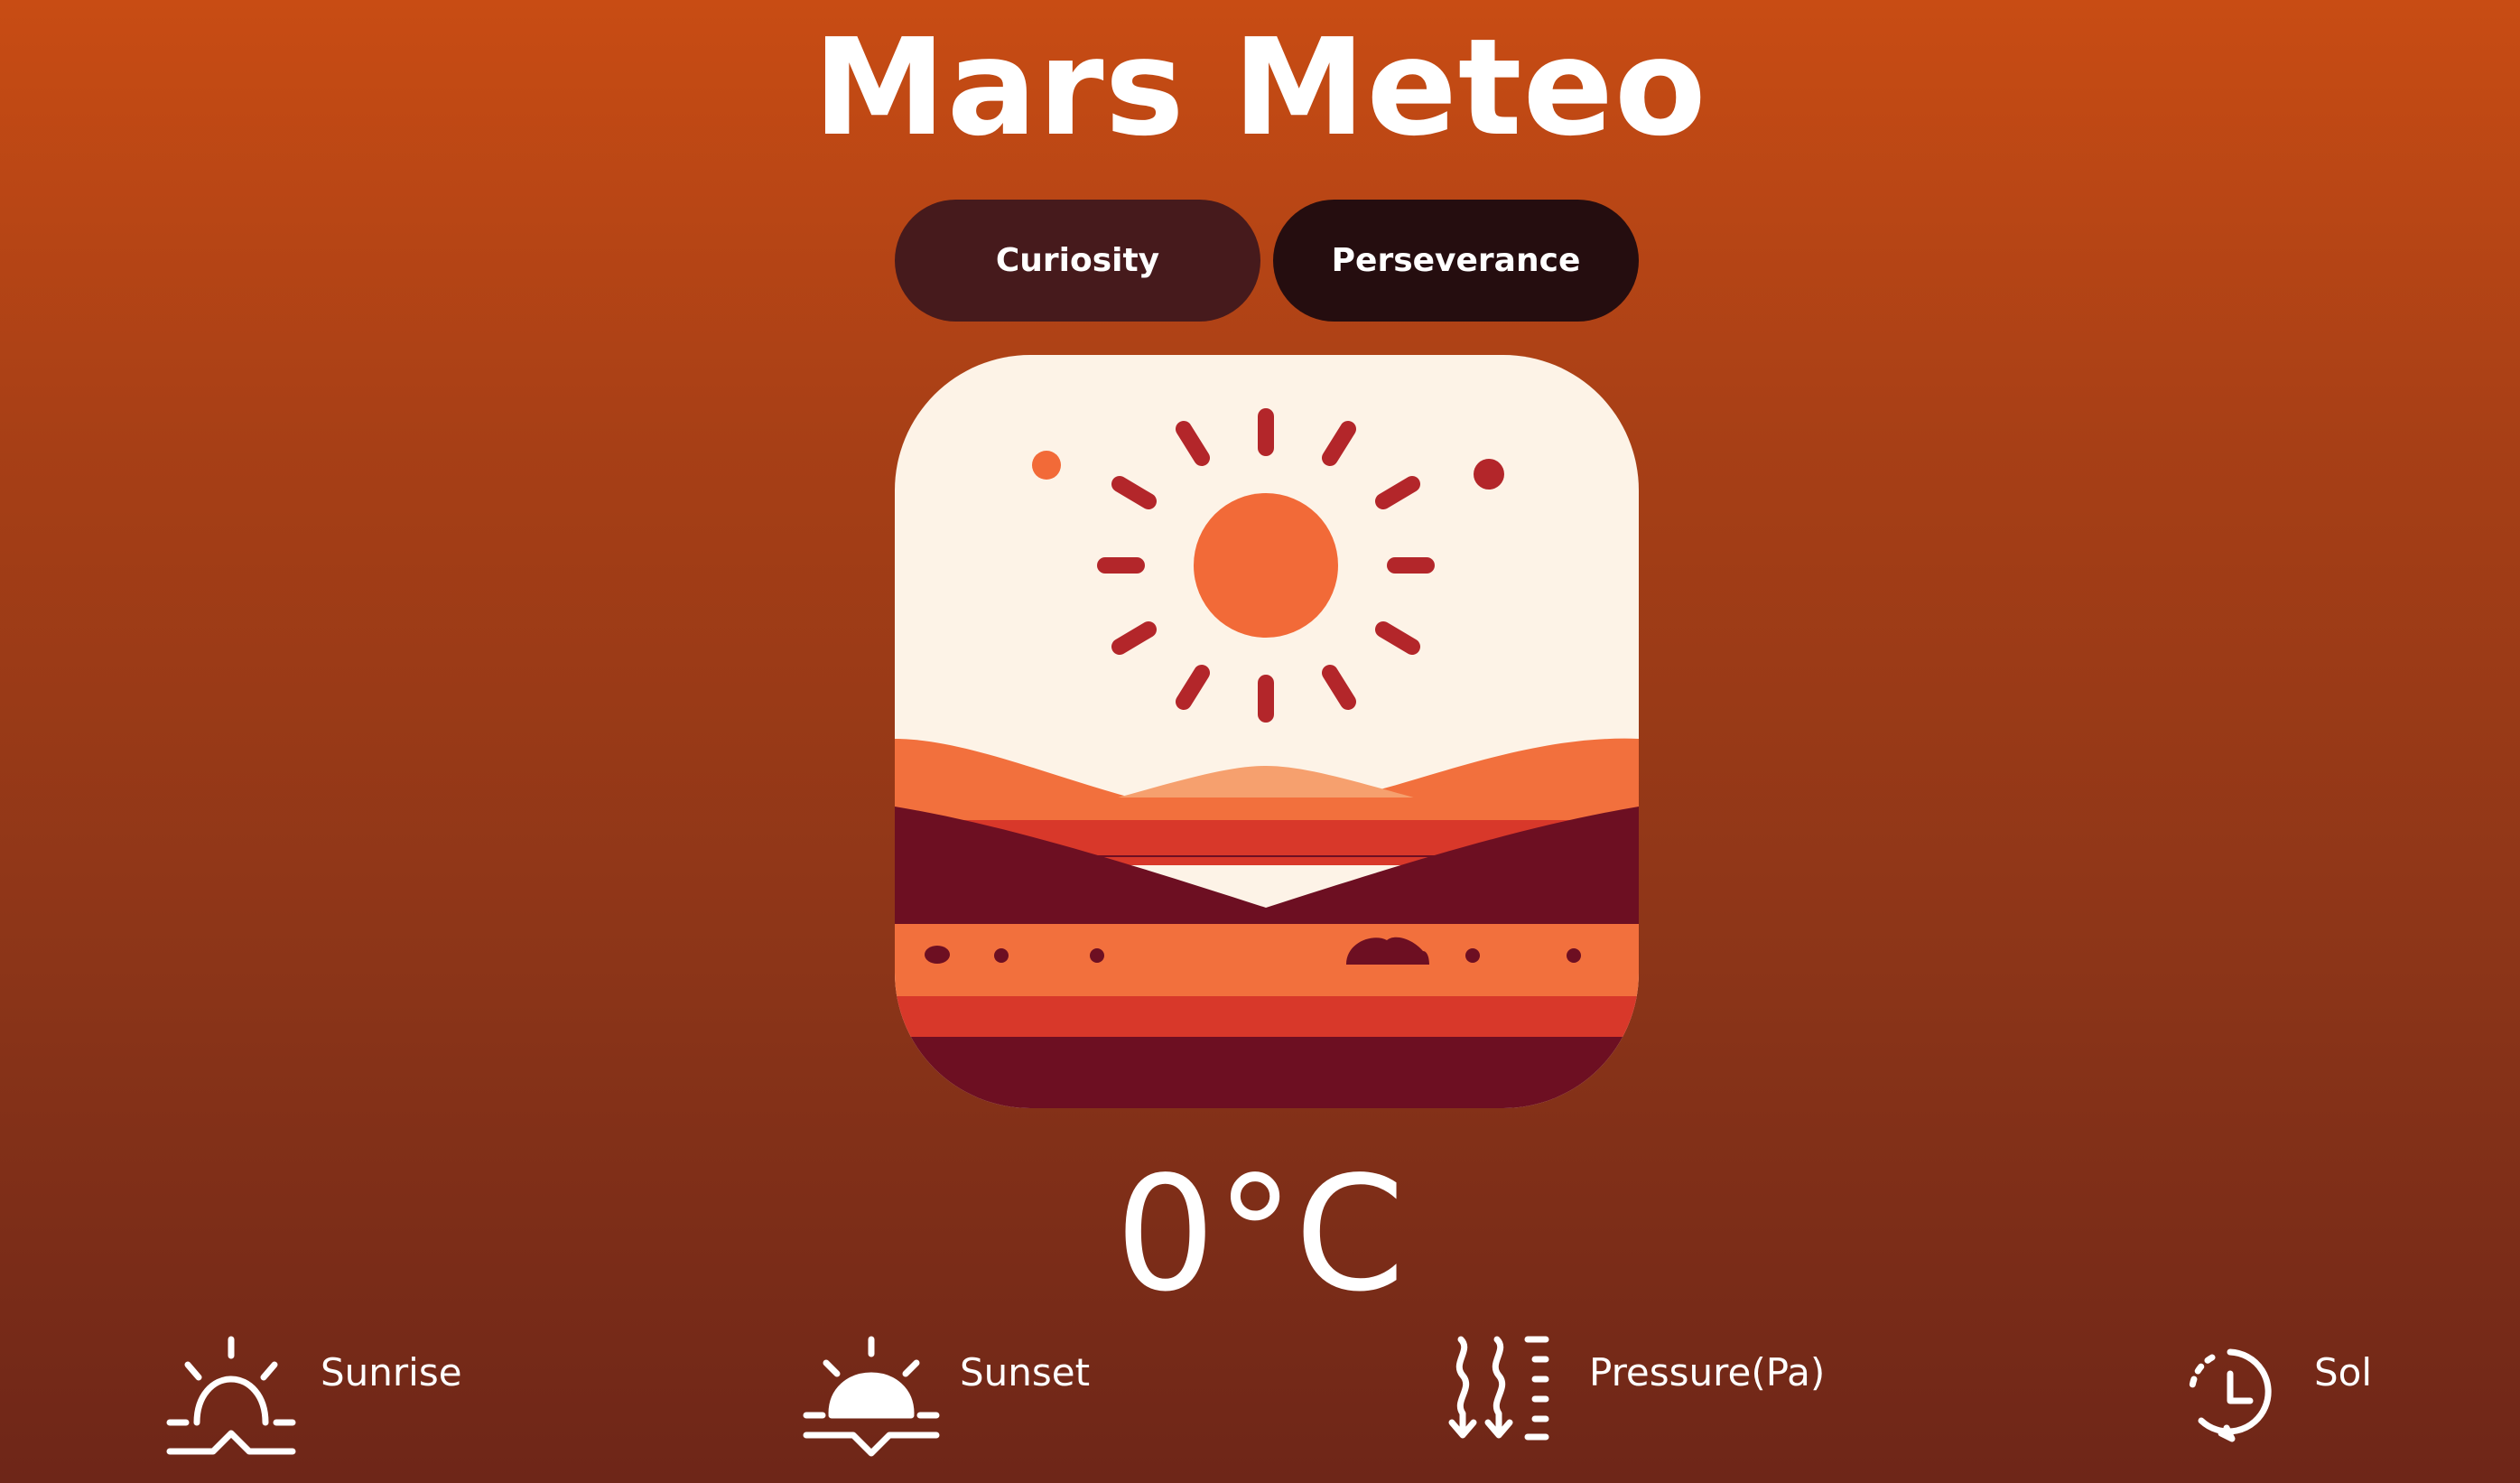 The height and width of the screenshot is (1483, 2520). What do you see at coordinates (2230, 1395) in the screenshot?
I see `clock-icon` at bounding box center [2230, 1395].